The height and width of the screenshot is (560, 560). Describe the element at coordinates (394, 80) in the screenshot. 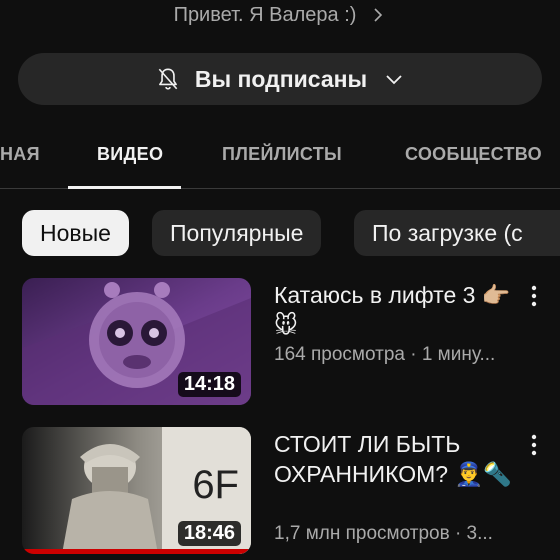

I see `chevron-down-icon` at that location.